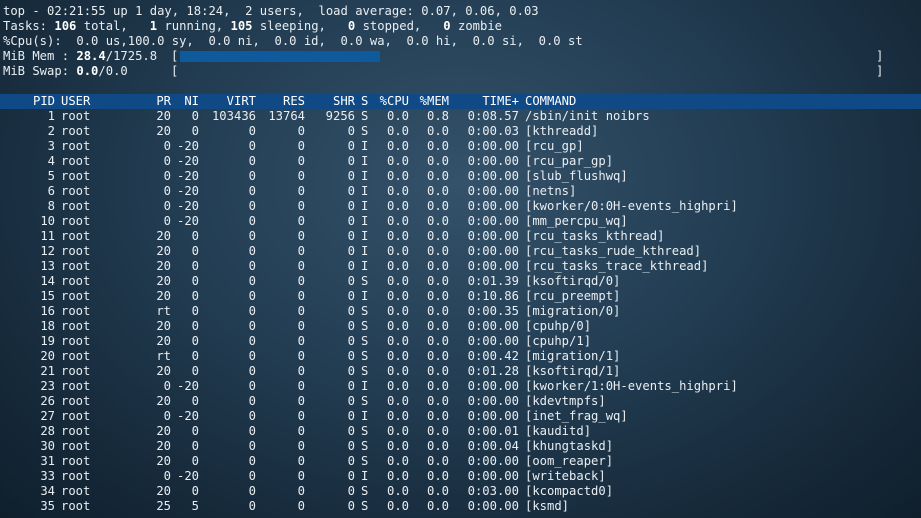  I want to click on proc-nice: 0, so click(195, 371).